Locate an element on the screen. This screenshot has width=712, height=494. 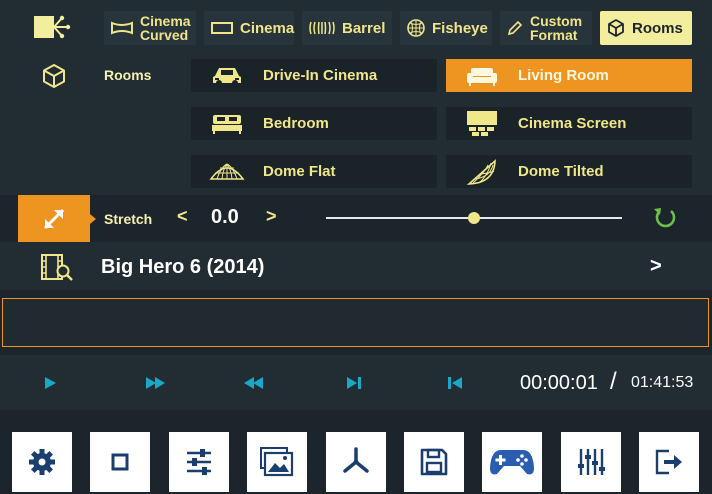
gear-icon is located at coordinates (42, 462).